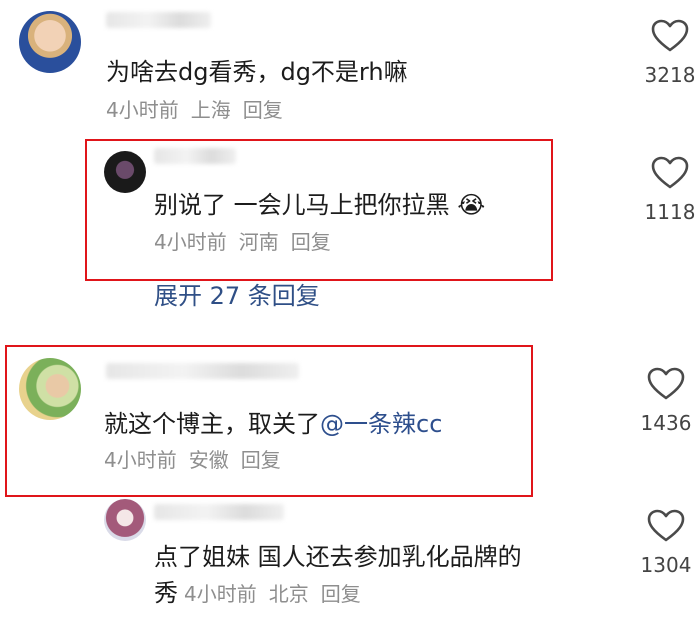  What do you see at coordinates (471, 205) in the screenshot?
I see `crying-emoji-icon: 😭` at bounding box center [471, 205].